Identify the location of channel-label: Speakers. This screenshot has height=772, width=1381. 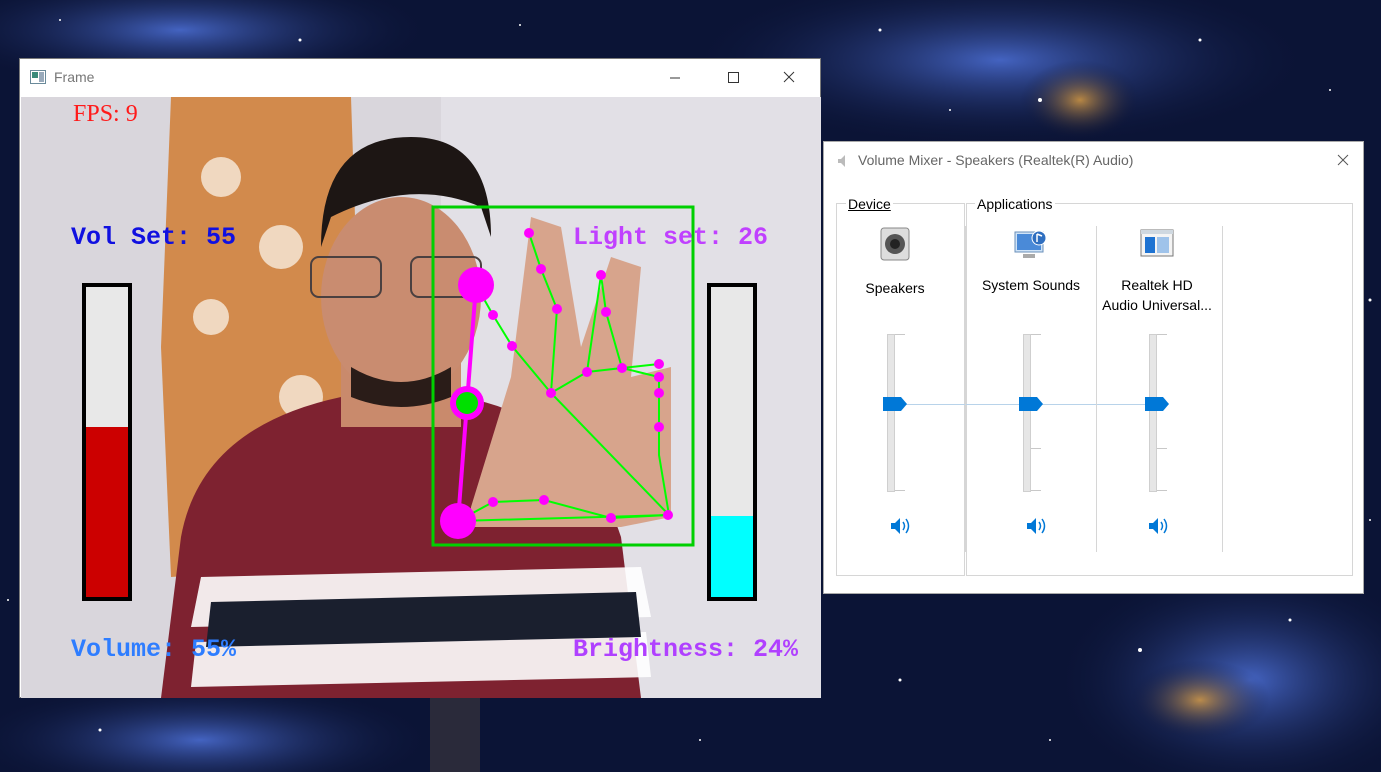
(895, 288).